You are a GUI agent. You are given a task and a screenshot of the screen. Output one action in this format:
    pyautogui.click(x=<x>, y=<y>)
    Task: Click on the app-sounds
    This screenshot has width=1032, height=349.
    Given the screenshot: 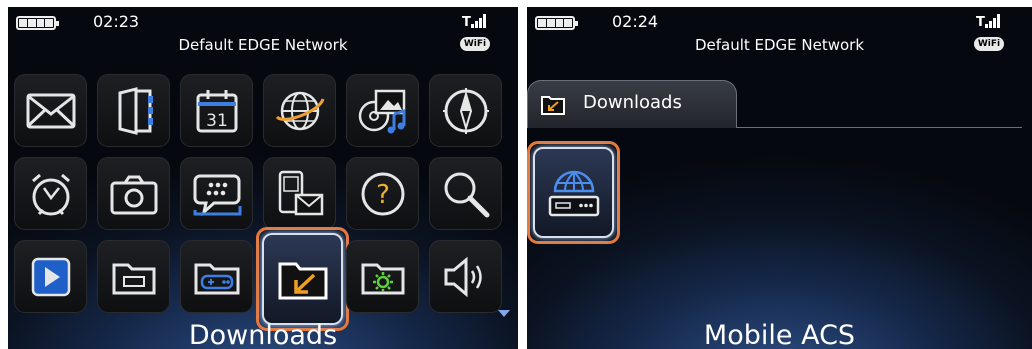 What is the action you would take?
    pyautogui.click(x=465, y=276)
    